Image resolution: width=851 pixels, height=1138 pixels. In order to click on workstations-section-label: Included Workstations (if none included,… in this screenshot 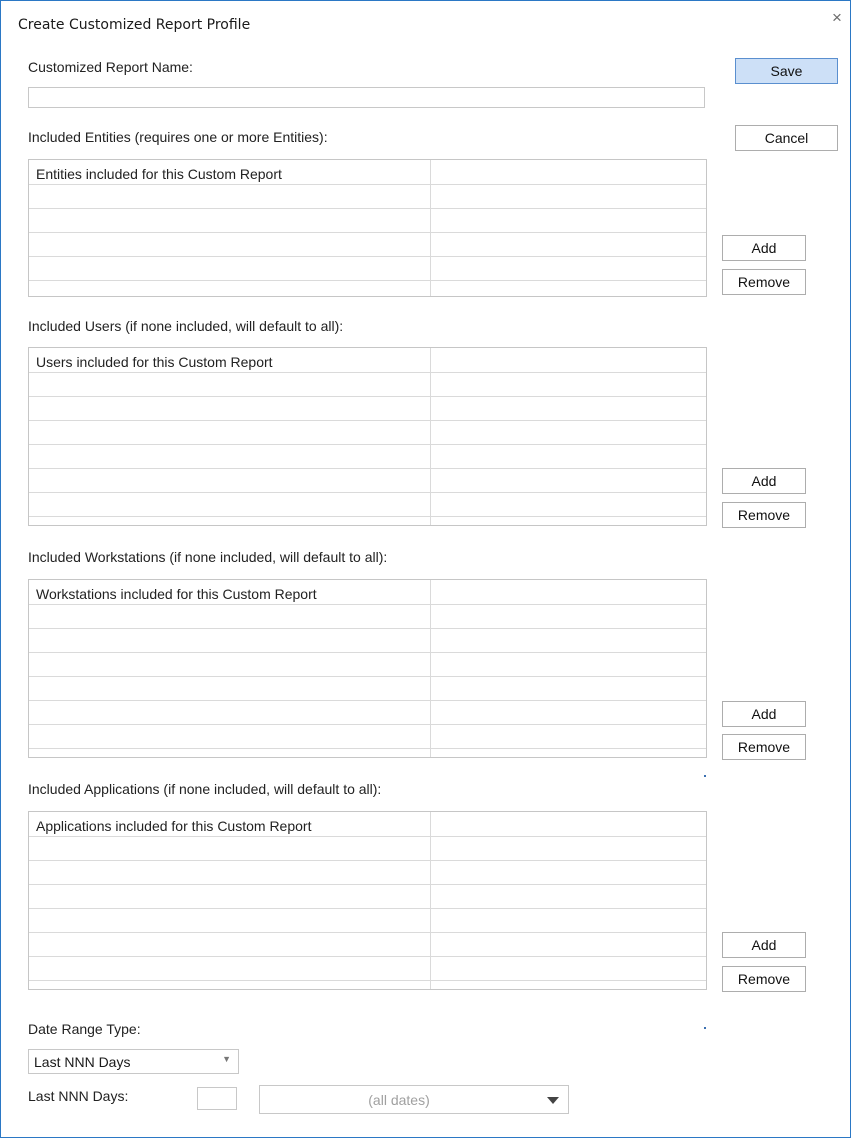, I will do `click(208, 557)`.